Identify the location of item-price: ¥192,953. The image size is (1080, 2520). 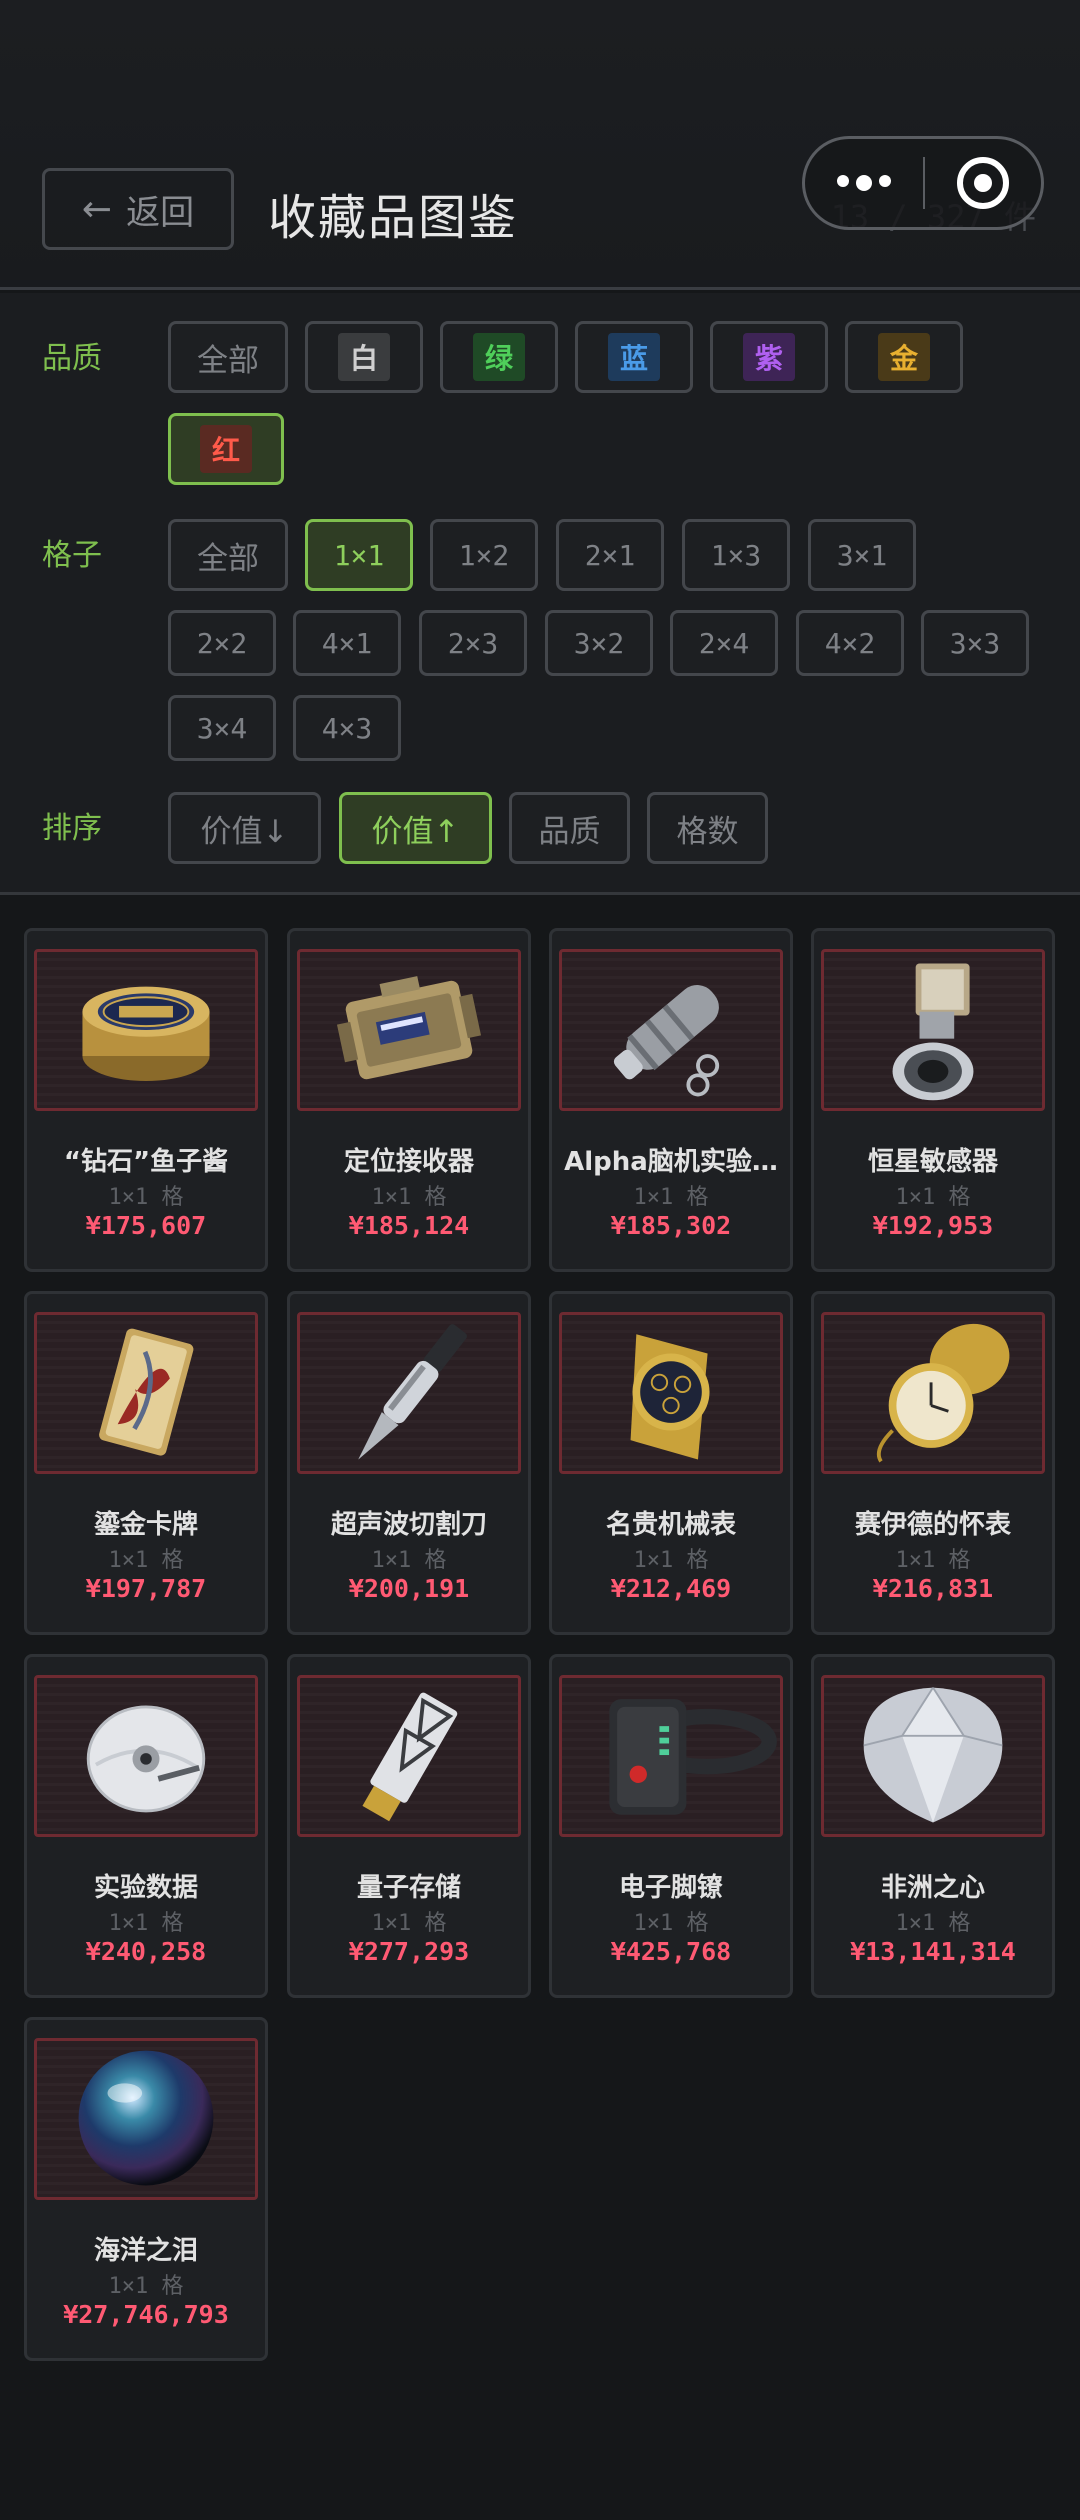
(933, 1225).